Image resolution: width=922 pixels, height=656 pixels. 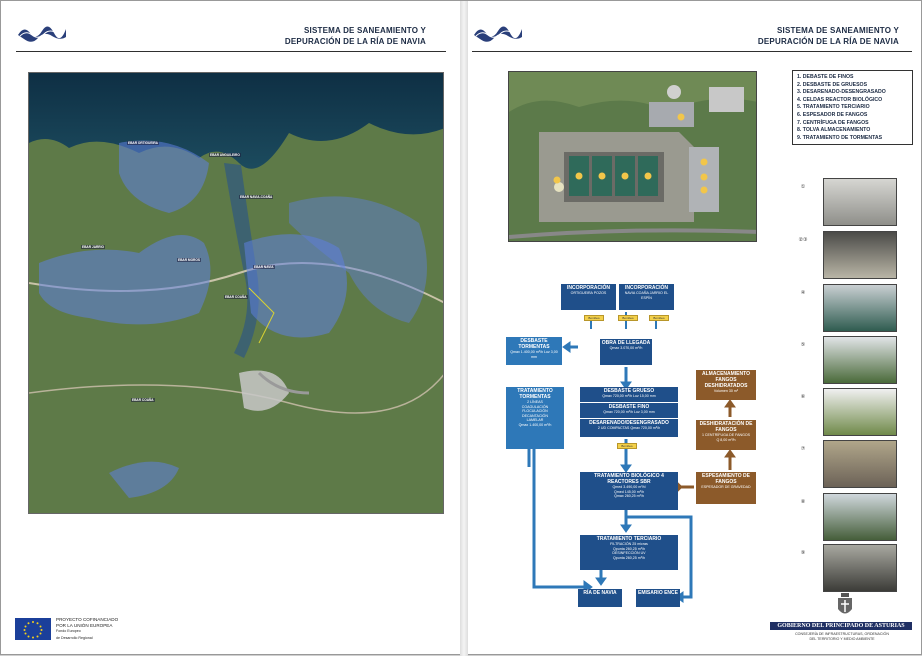 I want to click on map-label: EBAR ANGUILEIRO, so click(x=225, y=155).